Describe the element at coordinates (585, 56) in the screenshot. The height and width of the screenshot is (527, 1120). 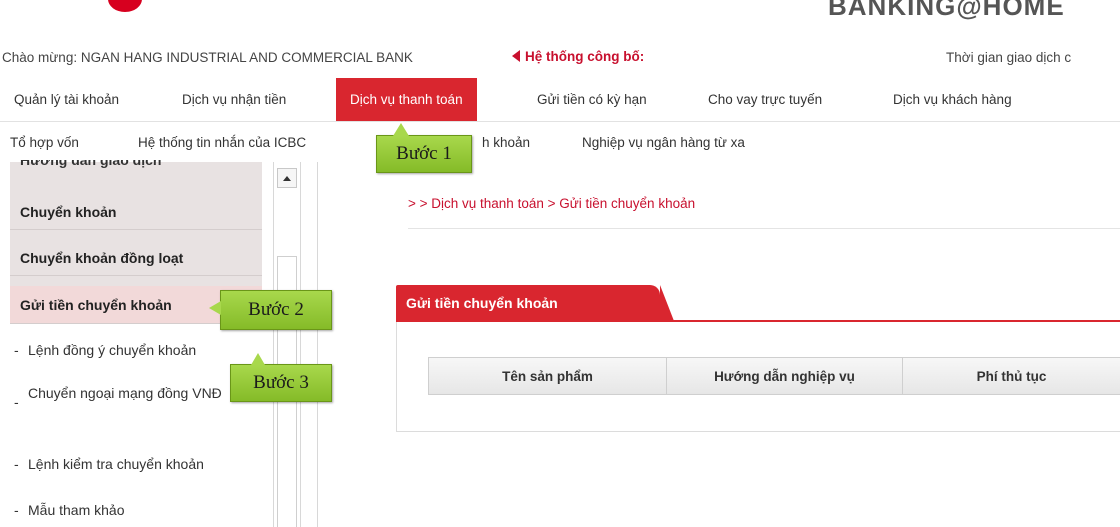
I see `announcement-label: Hệ thống công bố:` at that location.